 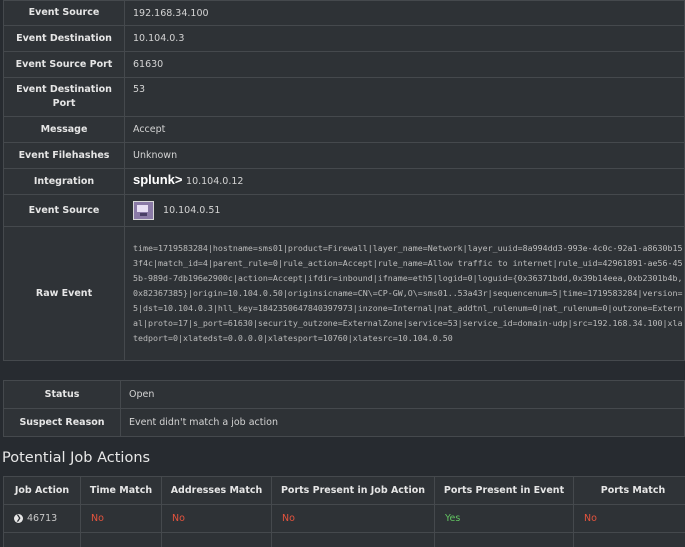 What do you see at coordinates (405, 211) in the screenshot?
I see `detail-value: 10.104.0.51` at bounding box center [405, 211].